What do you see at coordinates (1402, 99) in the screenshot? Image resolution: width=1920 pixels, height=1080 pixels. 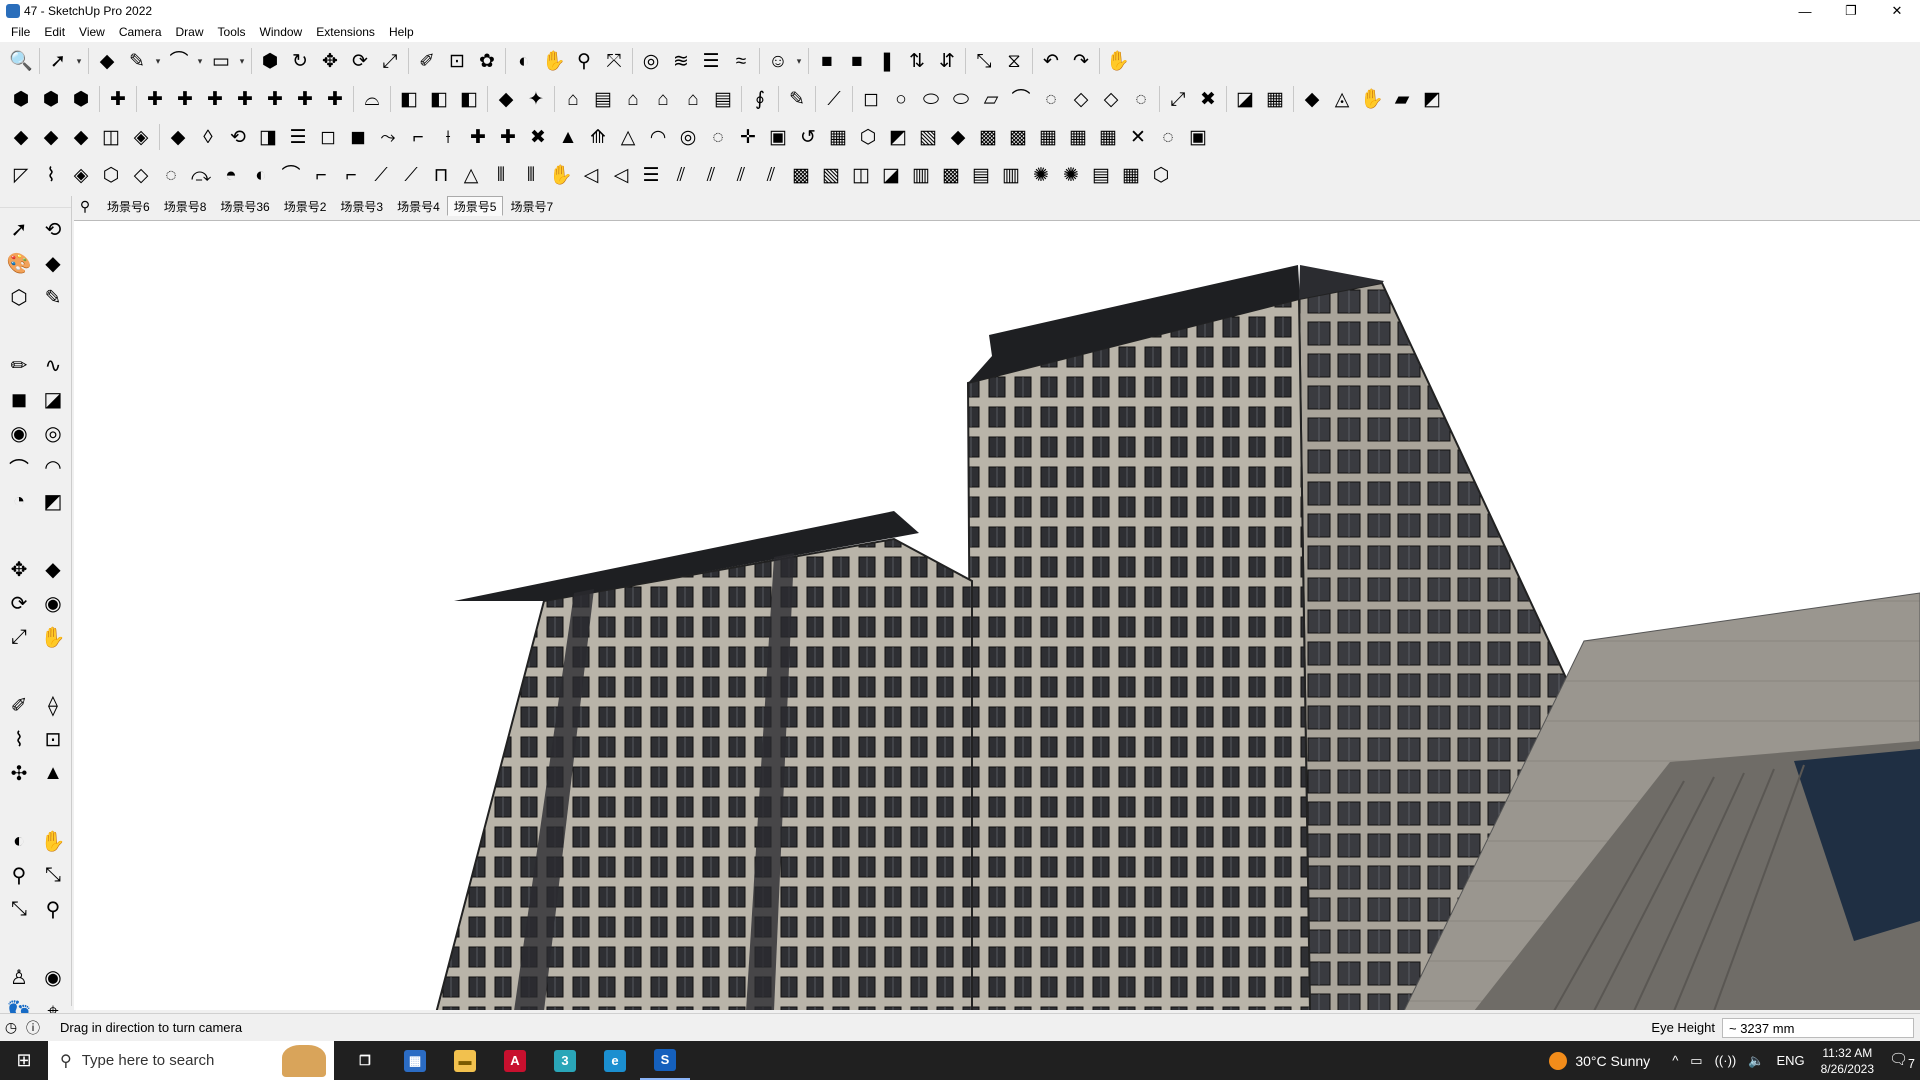 I see `toolbar-tool-icon: ▰` at bounding box center [1402, 99].